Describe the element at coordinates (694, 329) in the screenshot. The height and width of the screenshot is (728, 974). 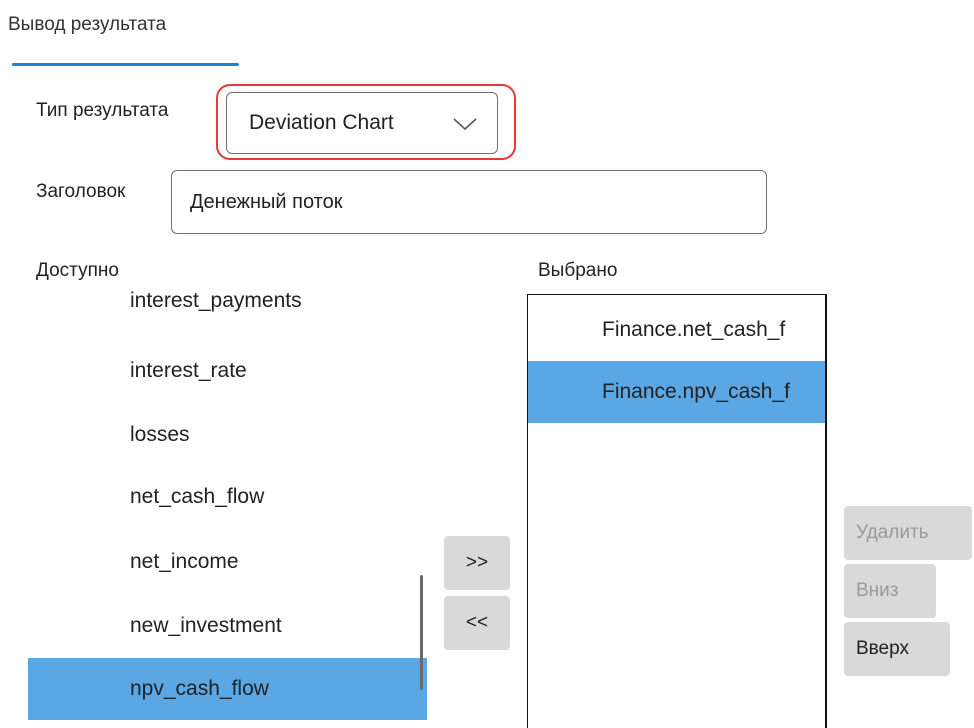
I see `list-item-label: Finance.net_cash_f` at that location.